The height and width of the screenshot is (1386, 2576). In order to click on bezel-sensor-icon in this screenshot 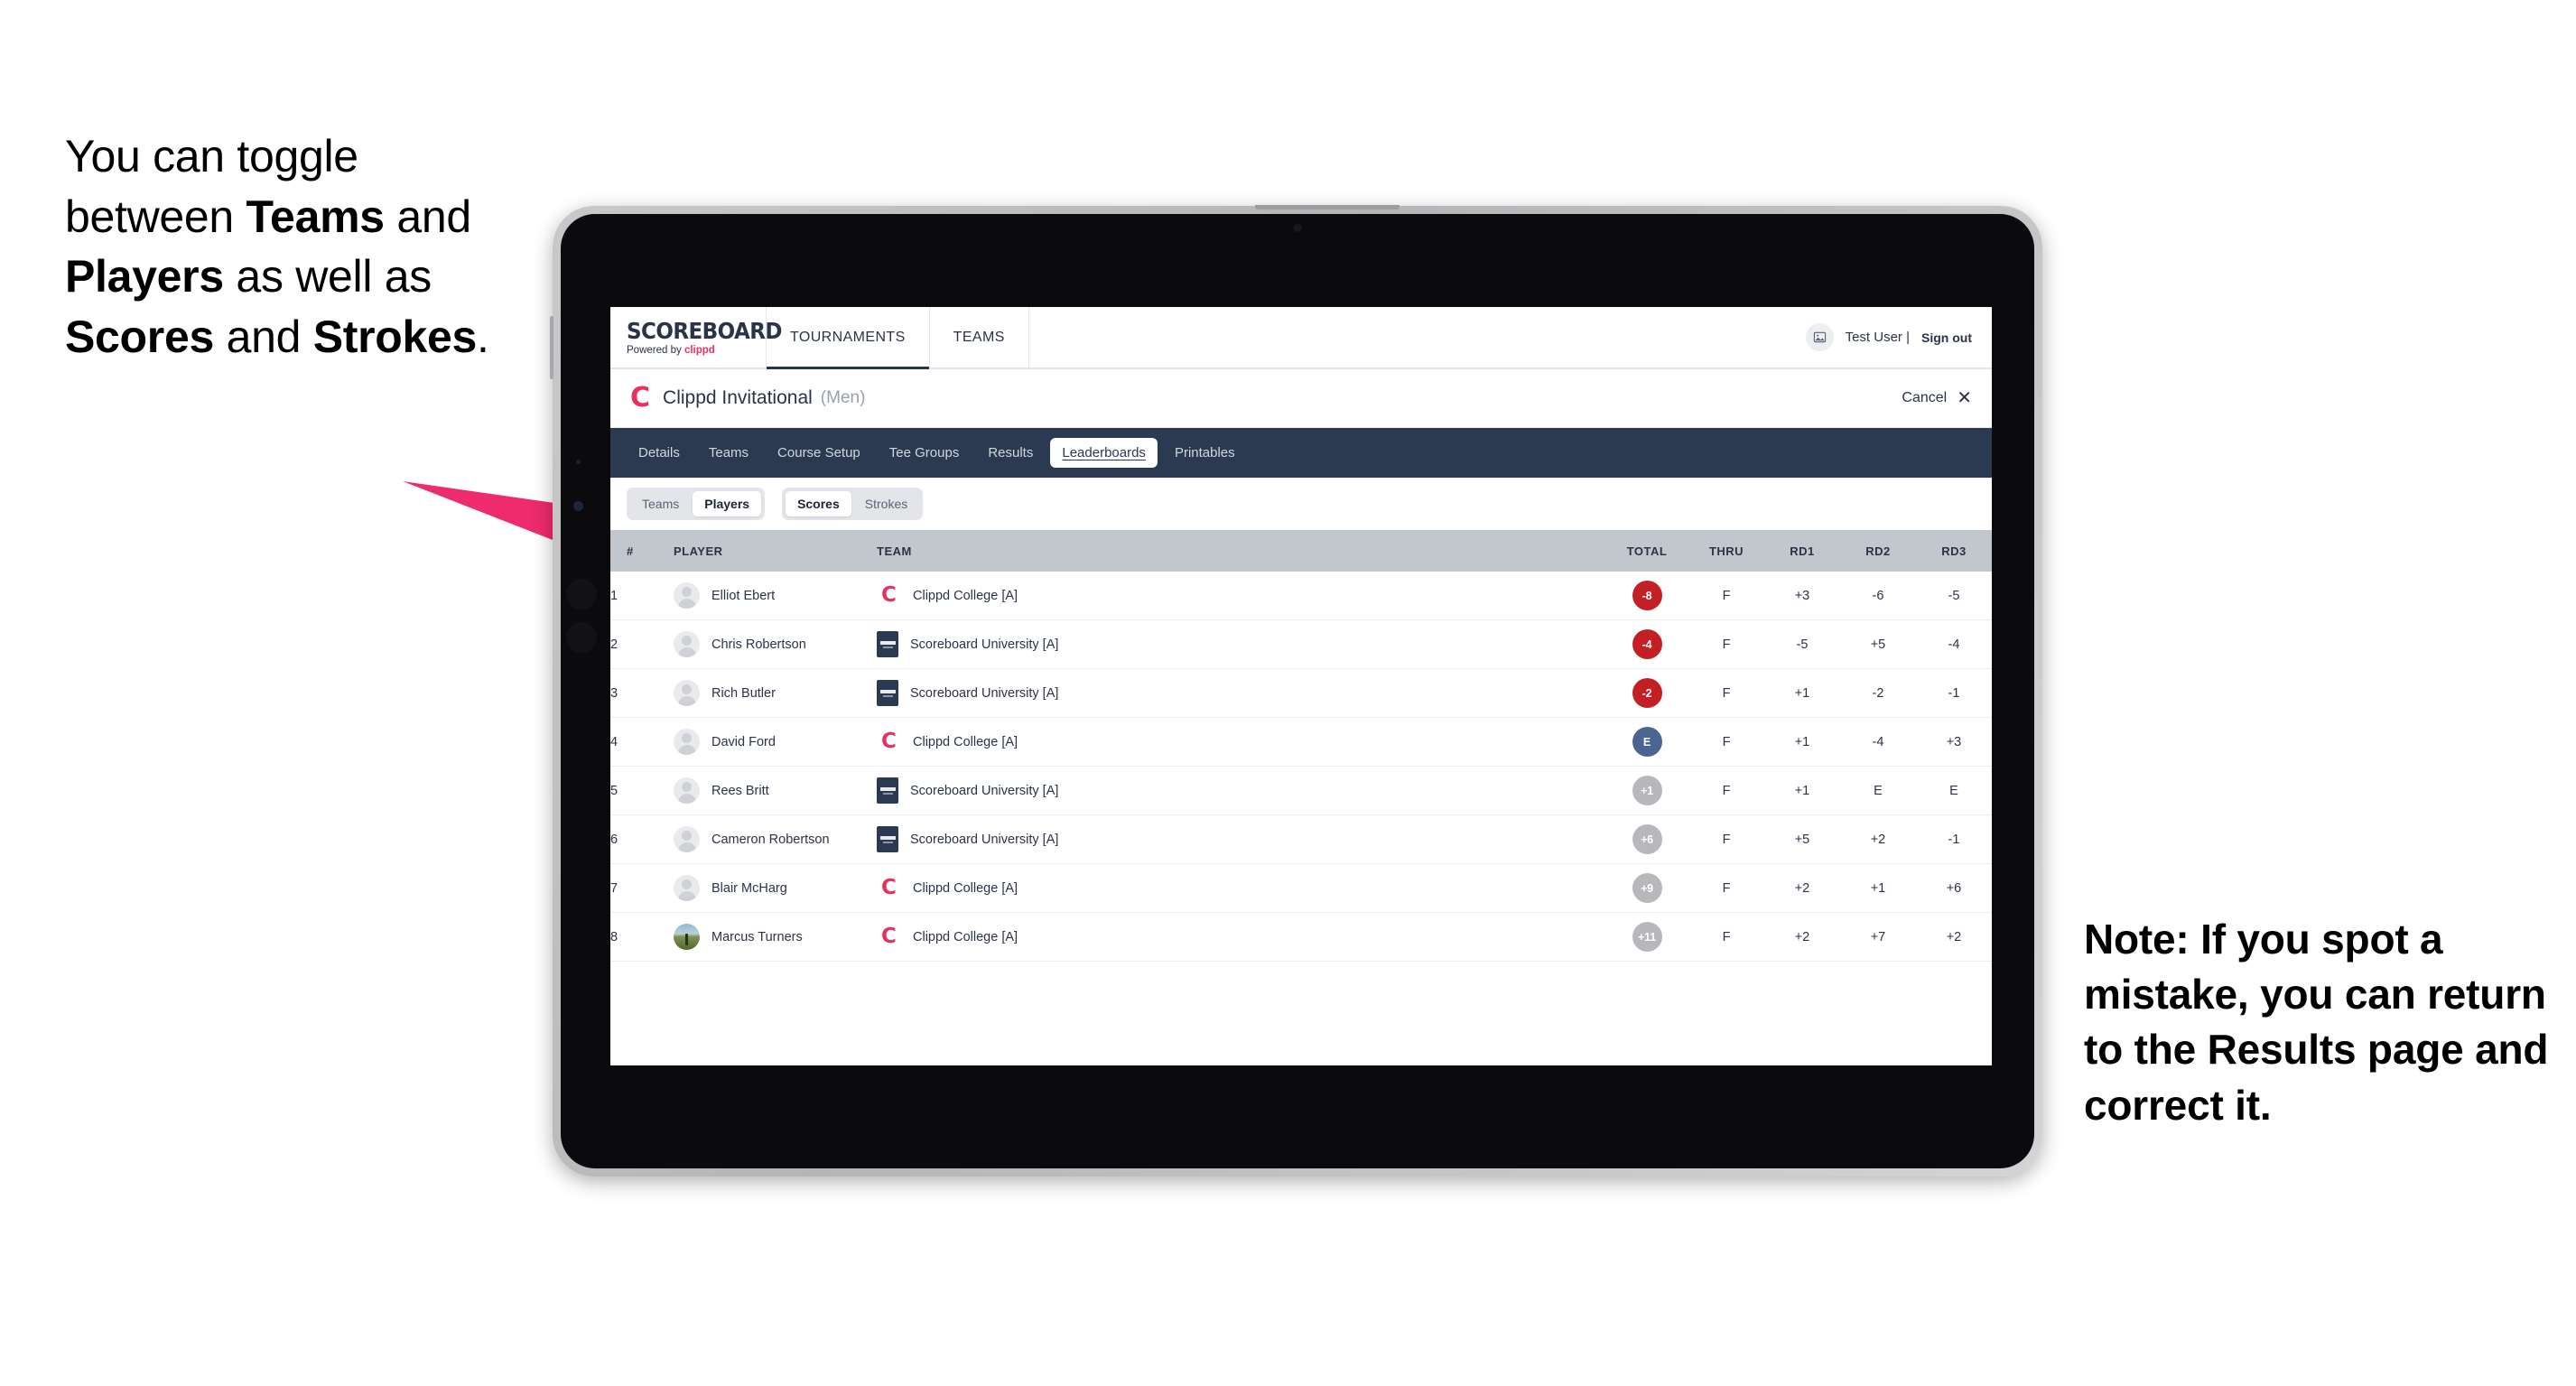, I will do `click(578, 462)`.